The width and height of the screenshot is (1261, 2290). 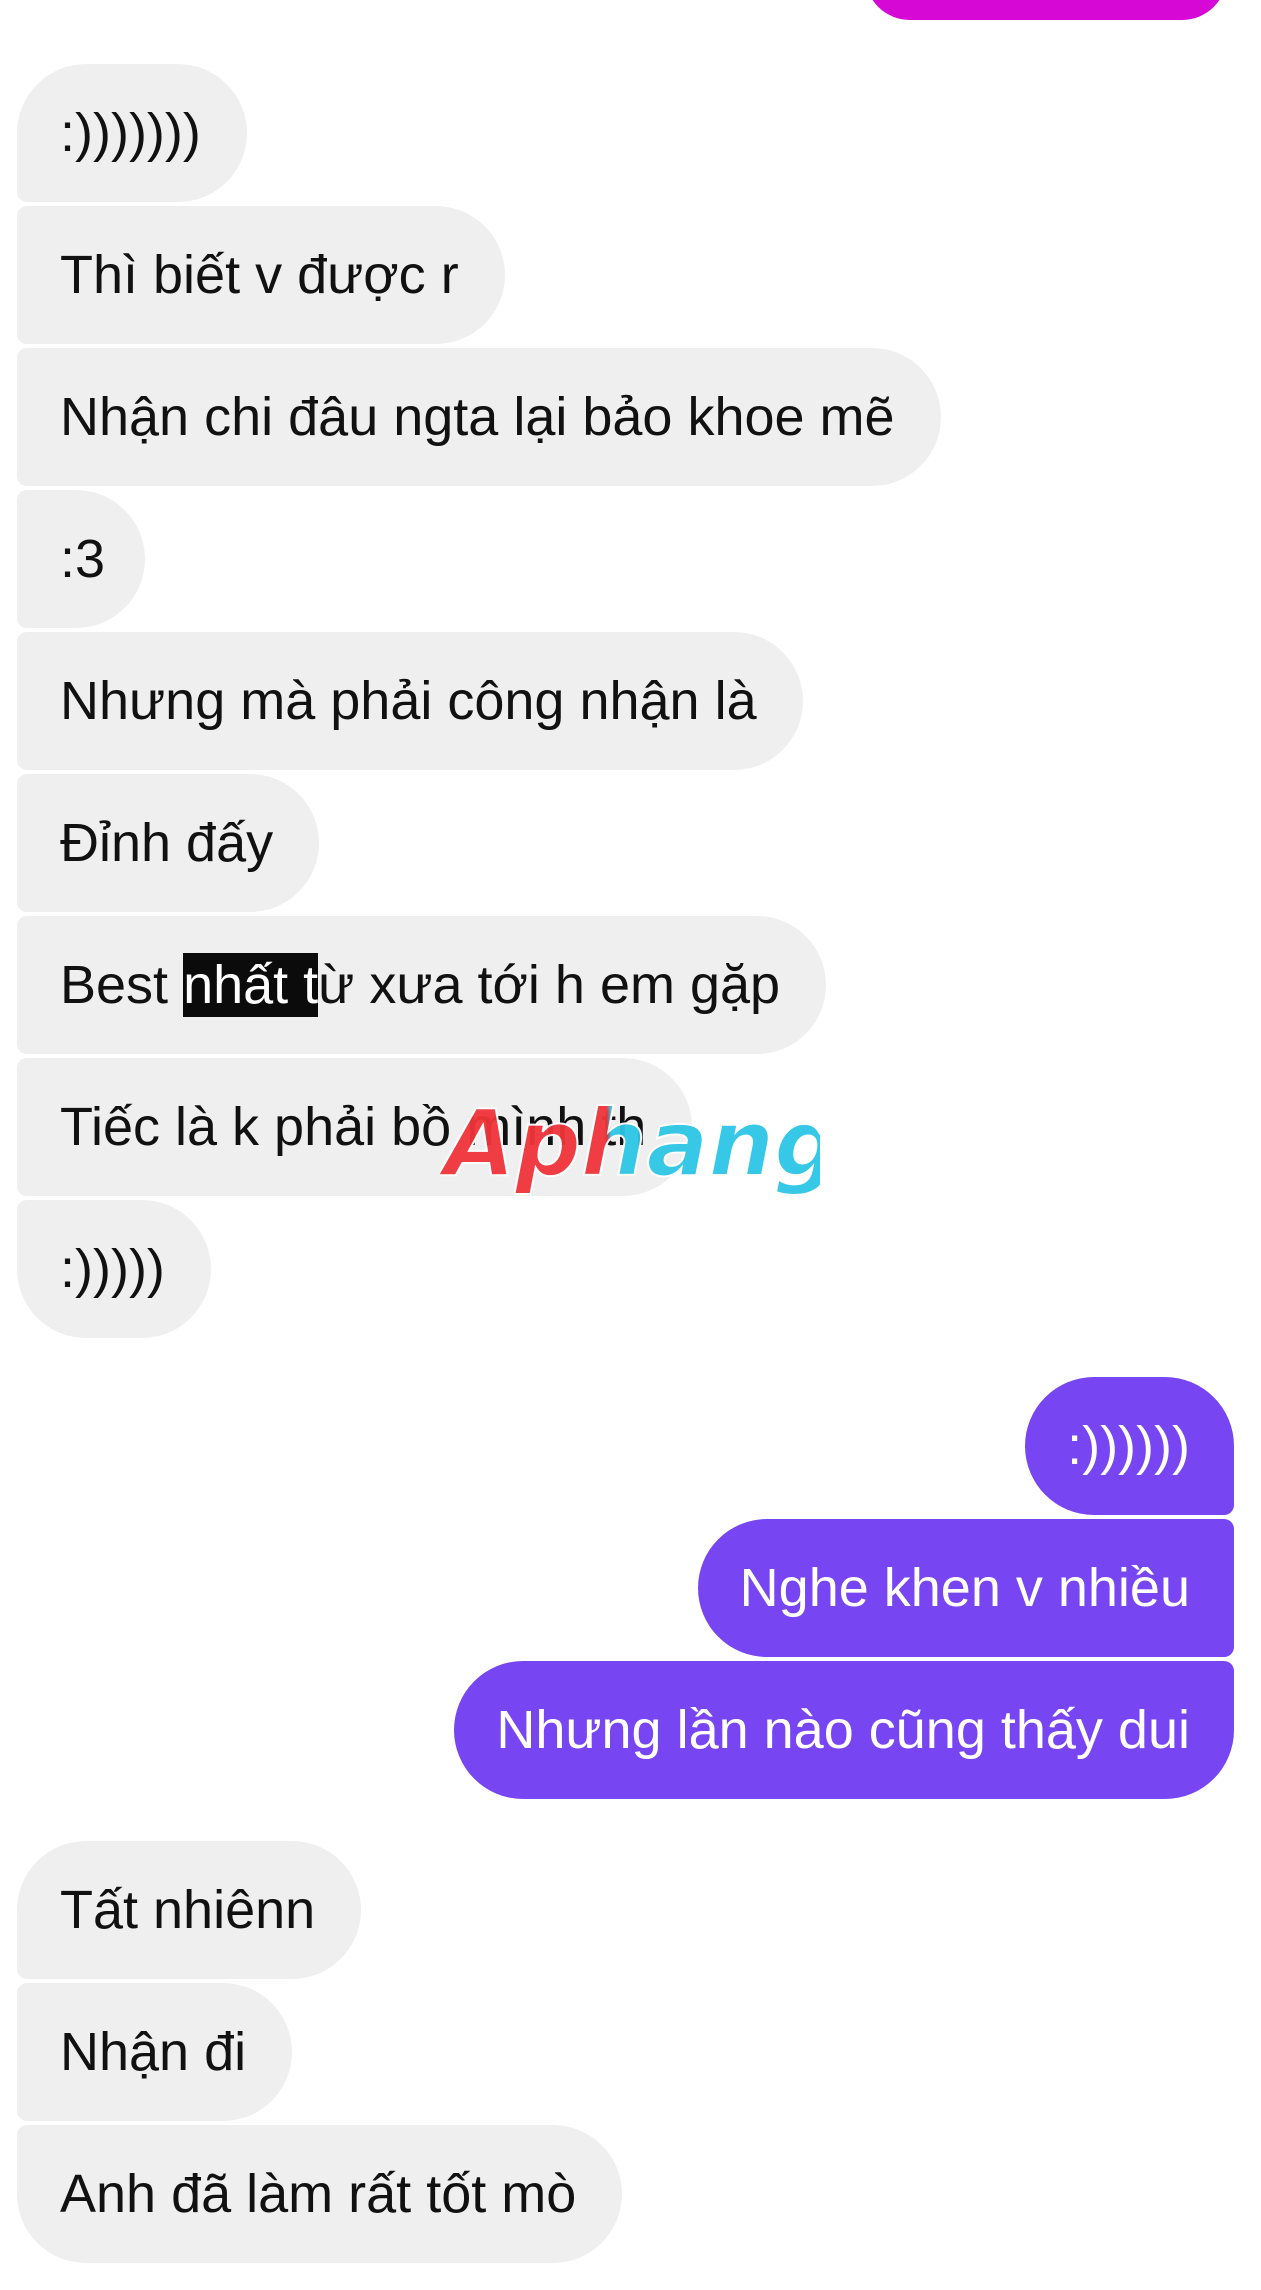 I want to click on message-text: :3, so click(x=83, y=559).